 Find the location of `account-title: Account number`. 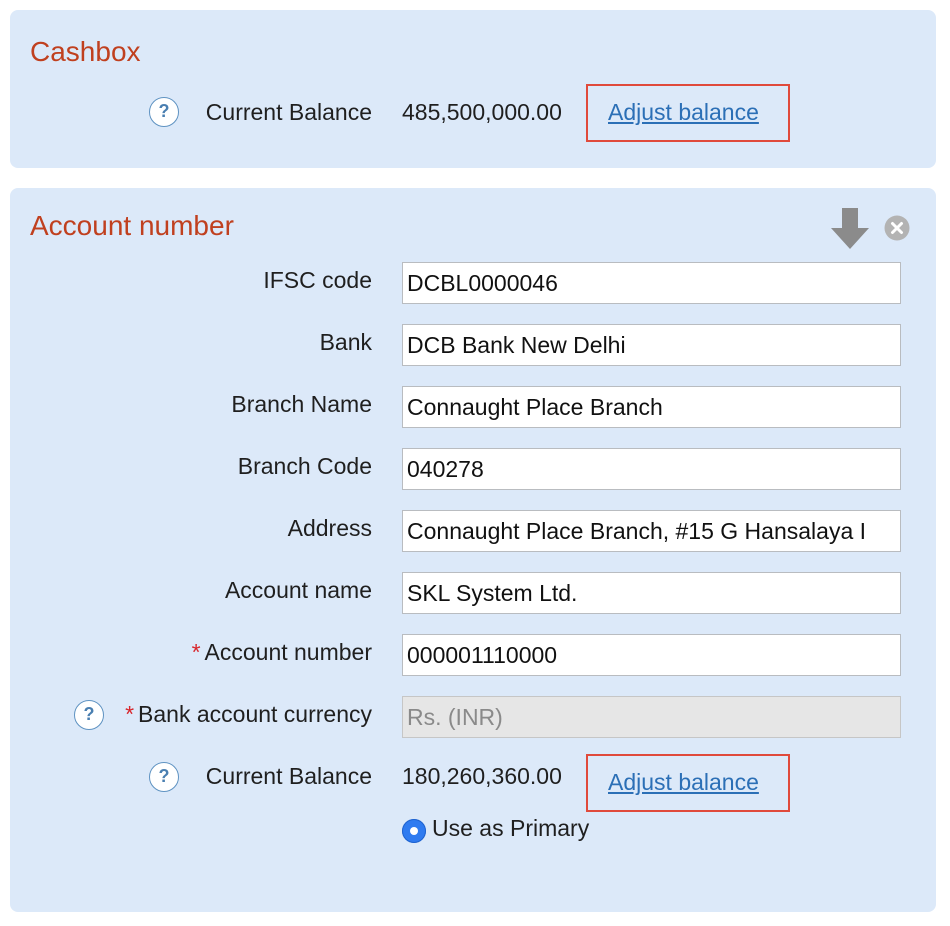

account-title: Account number is located at coordinates (132, 225).